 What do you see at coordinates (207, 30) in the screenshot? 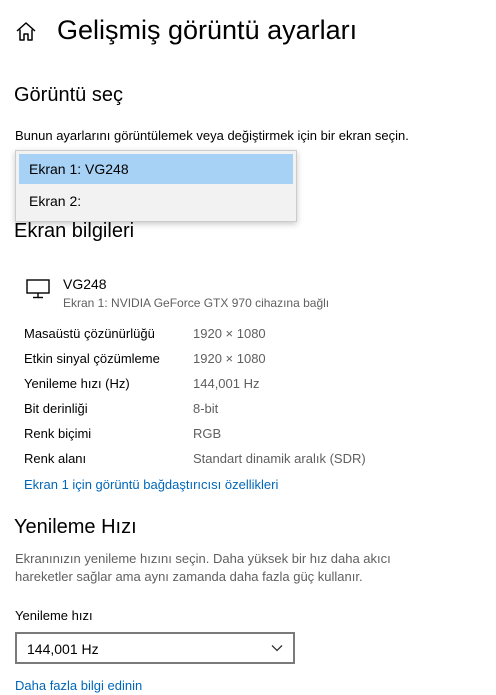
I see `page-title: Gelişmiş görüntü ayarları` at bounding box center [207, 30].